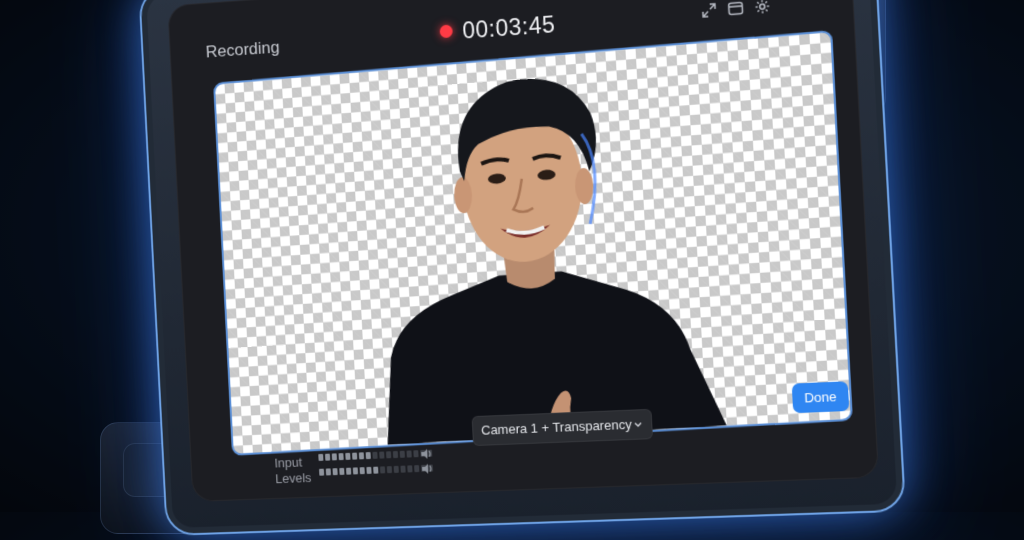 This screenshot has height=540, width=1024. What do you see at coordinates (735, 8) in the screenshot?
I see `window-icon` at bounding box center [735, 8].